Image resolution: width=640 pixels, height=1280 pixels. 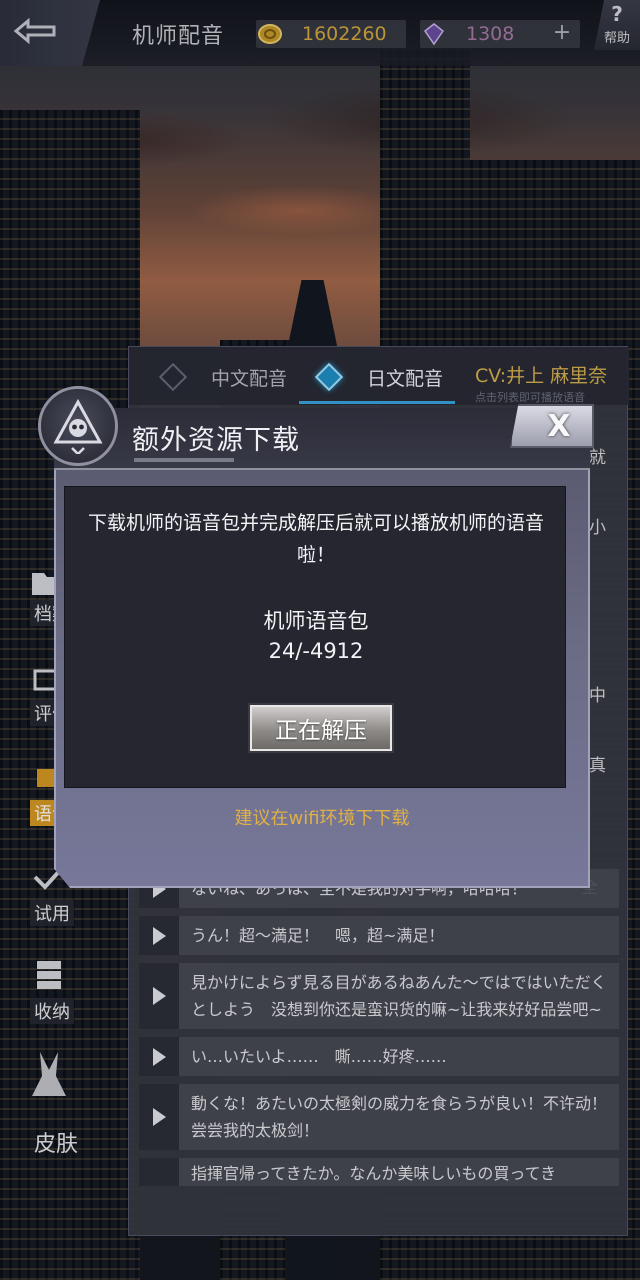 What do you see at coordinates (184, 460) in the screenshot?
I see `title-underline` at bounding box center [184, 460].